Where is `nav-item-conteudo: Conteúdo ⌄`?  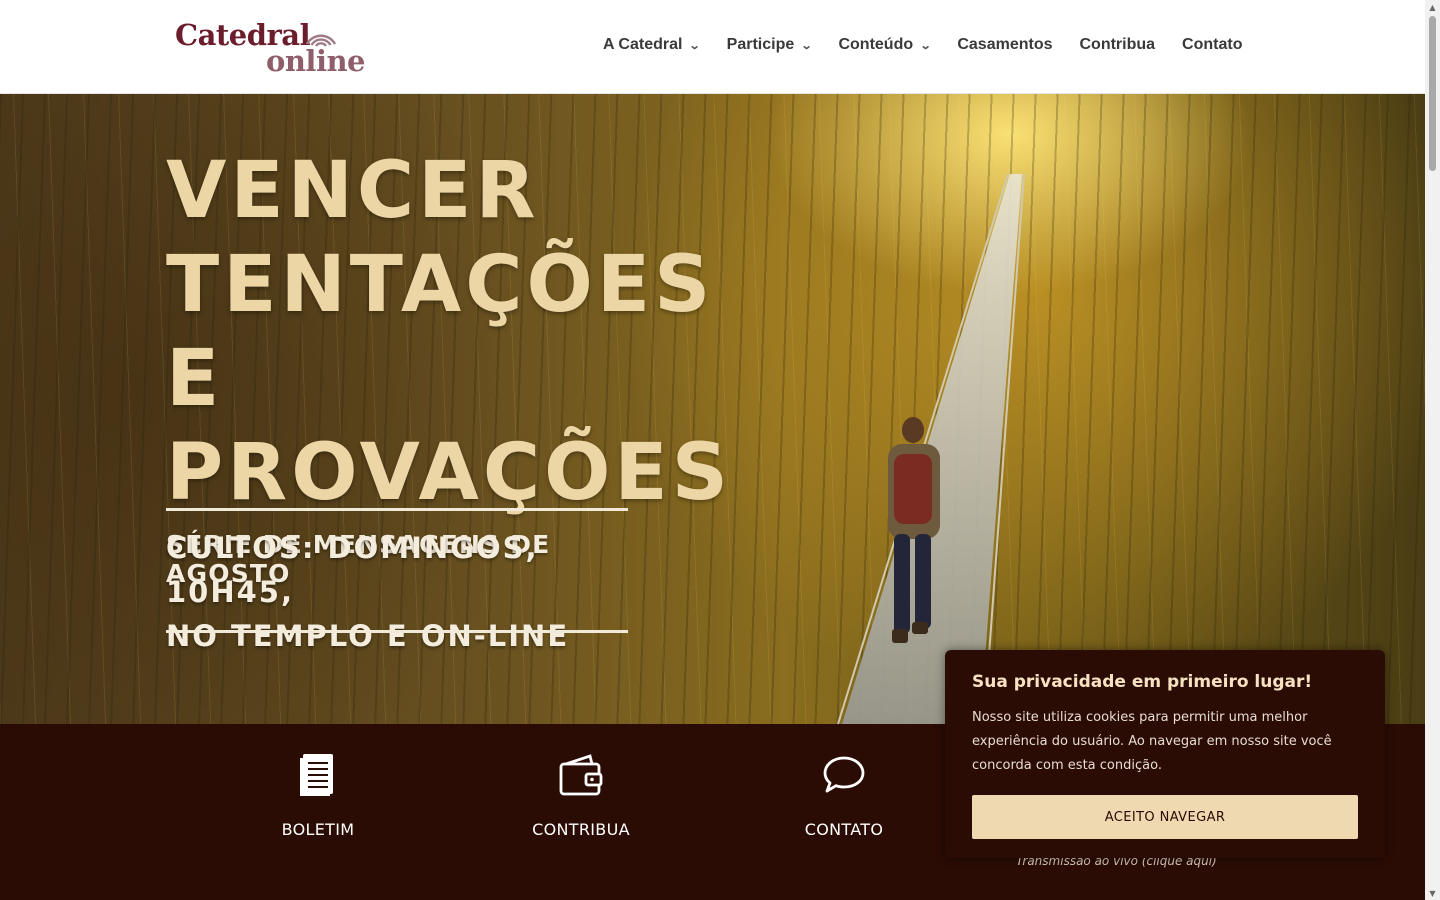 nav-item-conteudo: Conteúdo ⌄ is located at coordinates (885, 45).